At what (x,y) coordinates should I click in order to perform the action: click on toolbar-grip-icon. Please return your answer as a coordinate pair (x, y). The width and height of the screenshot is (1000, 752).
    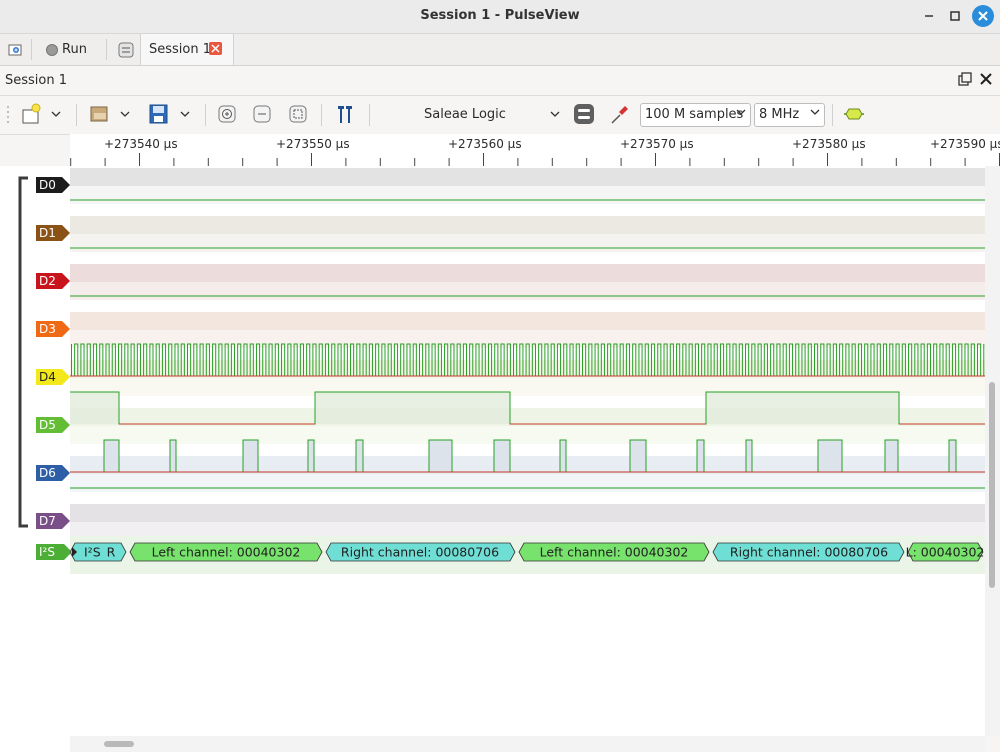
    Looking at the image, I should click on (8, 114).